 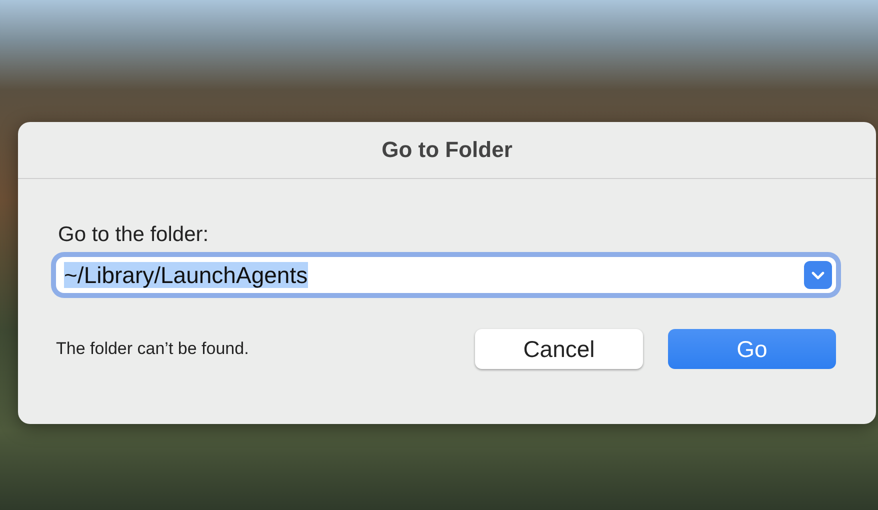 I want to click on folder-path-field: ~/Library/LaunchAgents, so click(x=446, y=275).